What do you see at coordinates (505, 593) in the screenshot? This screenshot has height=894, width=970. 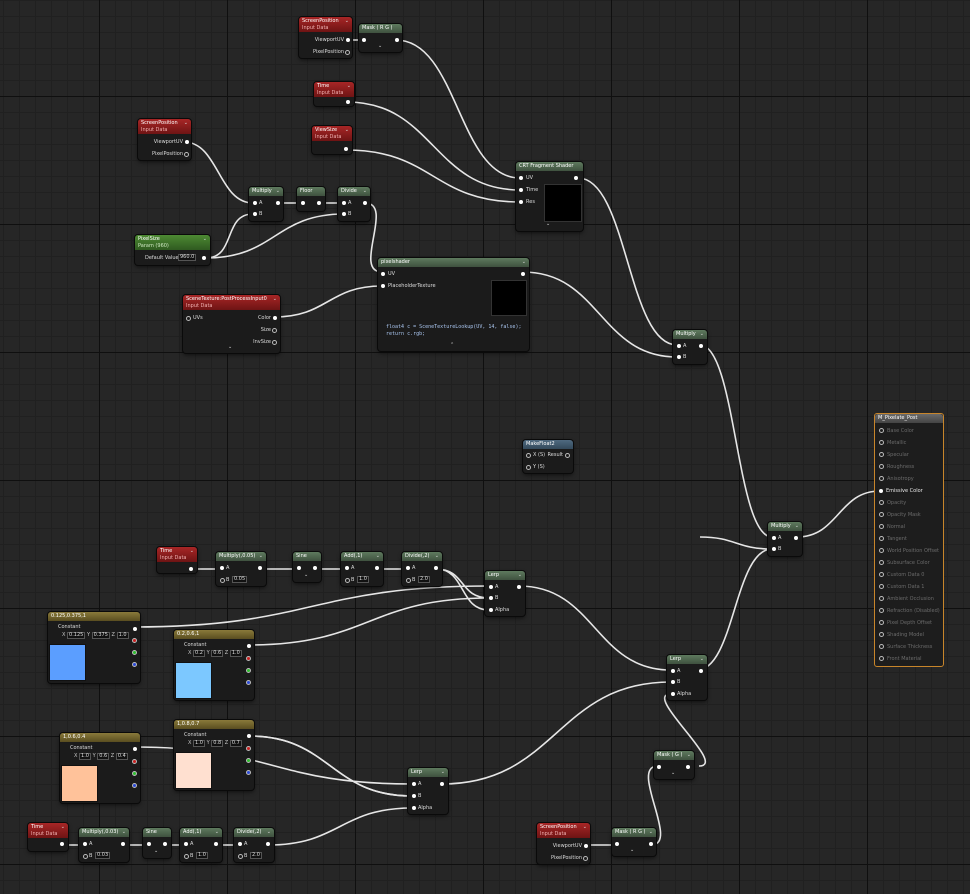 I see `lerp-node-1: Lerp ⌄ A B Alpha` at bounding box center [505, 593].